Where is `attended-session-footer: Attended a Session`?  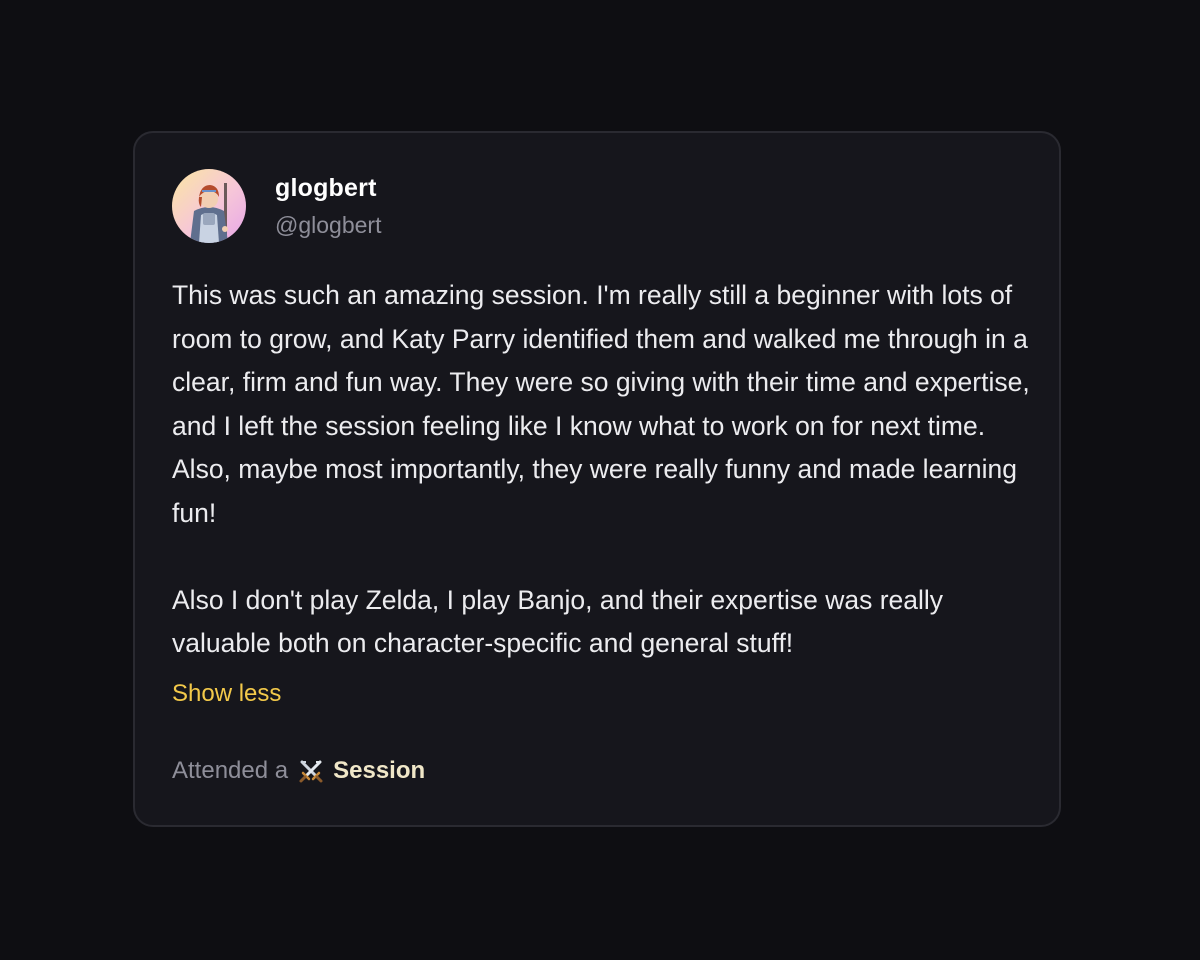 attended-session-footer: Attended a Session is located at coordinates (298, 771).